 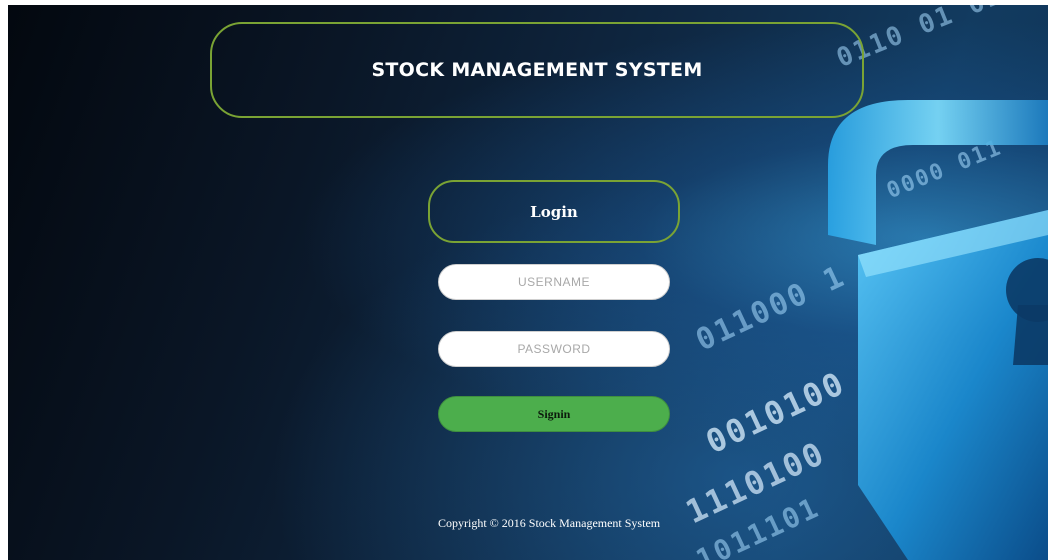 I want to click on signin-button: Signin, so click(x=554, y=414).